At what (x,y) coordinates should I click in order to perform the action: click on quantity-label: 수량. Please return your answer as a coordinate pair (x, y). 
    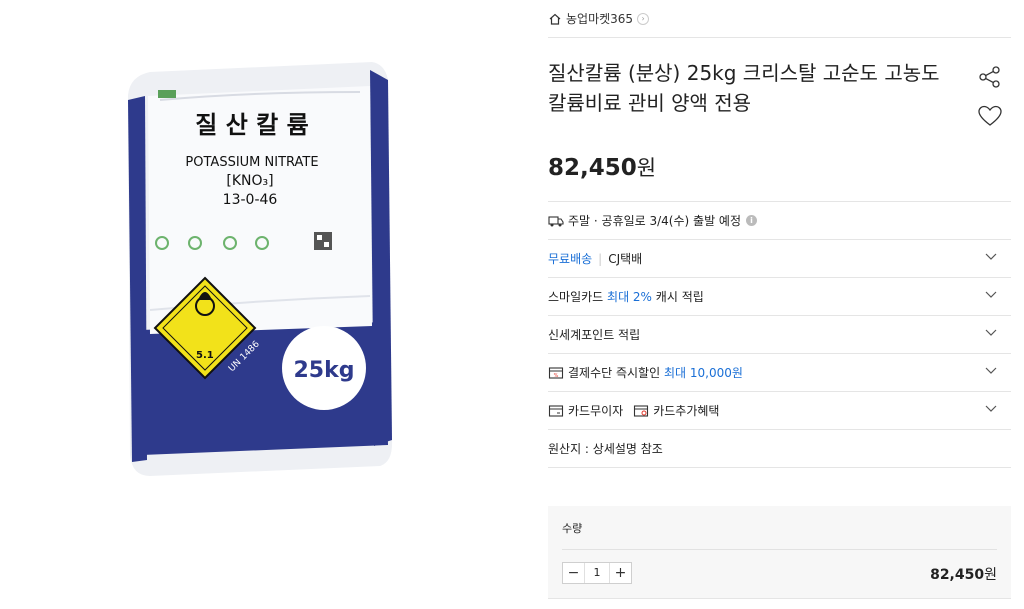
    Looking at the image, I should click on (572, 528).